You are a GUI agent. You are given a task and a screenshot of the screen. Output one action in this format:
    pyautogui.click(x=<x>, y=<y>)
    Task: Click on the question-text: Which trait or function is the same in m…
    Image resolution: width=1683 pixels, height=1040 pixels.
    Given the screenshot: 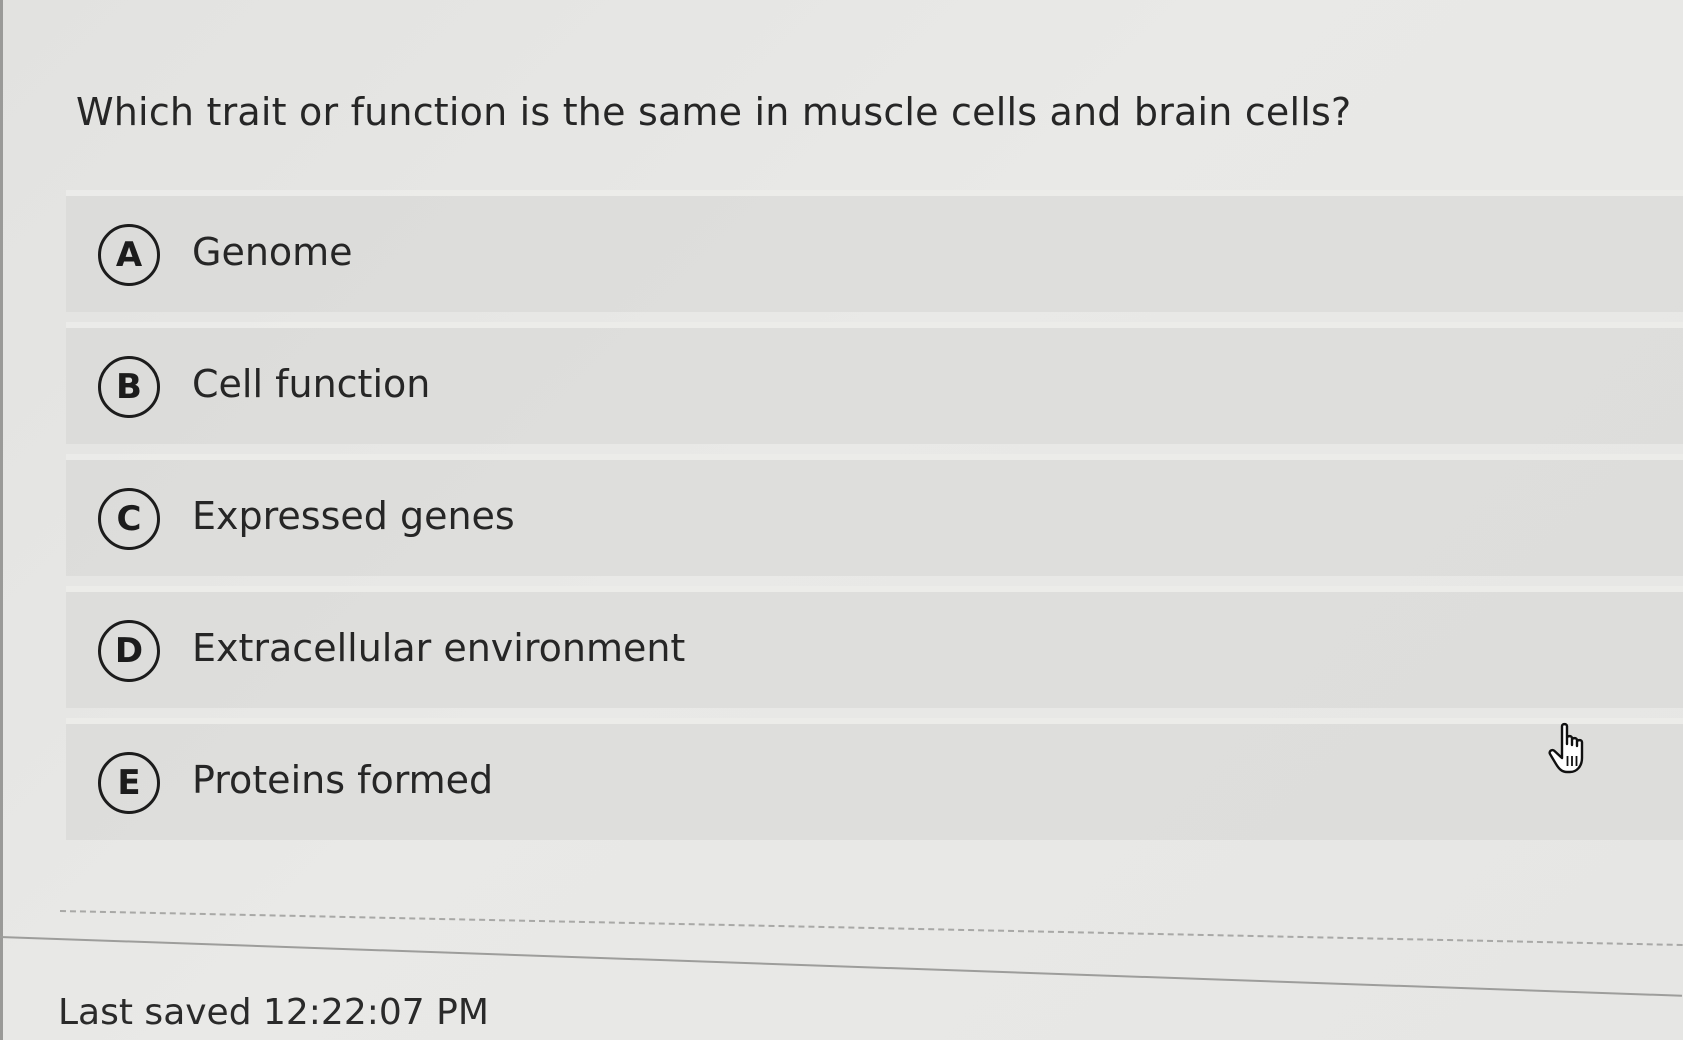 What is the action you would take?
    pyautogui.click(x=714, y=112)
    